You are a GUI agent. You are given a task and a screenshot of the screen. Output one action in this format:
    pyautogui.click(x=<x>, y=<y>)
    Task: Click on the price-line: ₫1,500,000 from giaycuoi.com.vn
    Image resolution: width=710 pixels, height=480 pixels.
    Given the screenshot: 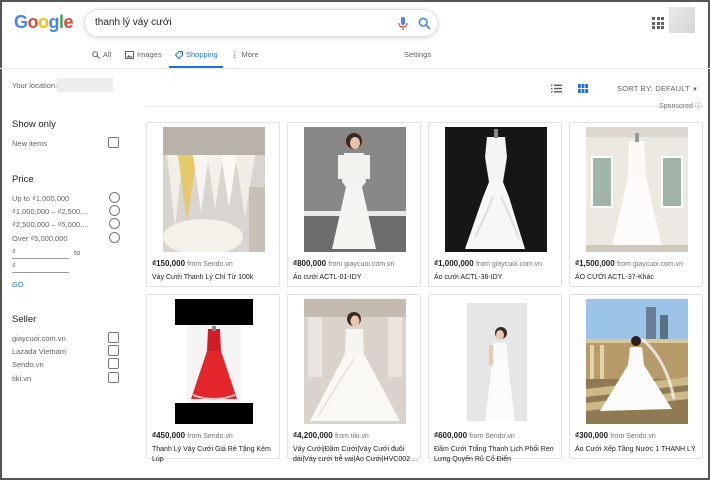 What is the action you would take?
    pyautogui.click(x=629, y=263)
    